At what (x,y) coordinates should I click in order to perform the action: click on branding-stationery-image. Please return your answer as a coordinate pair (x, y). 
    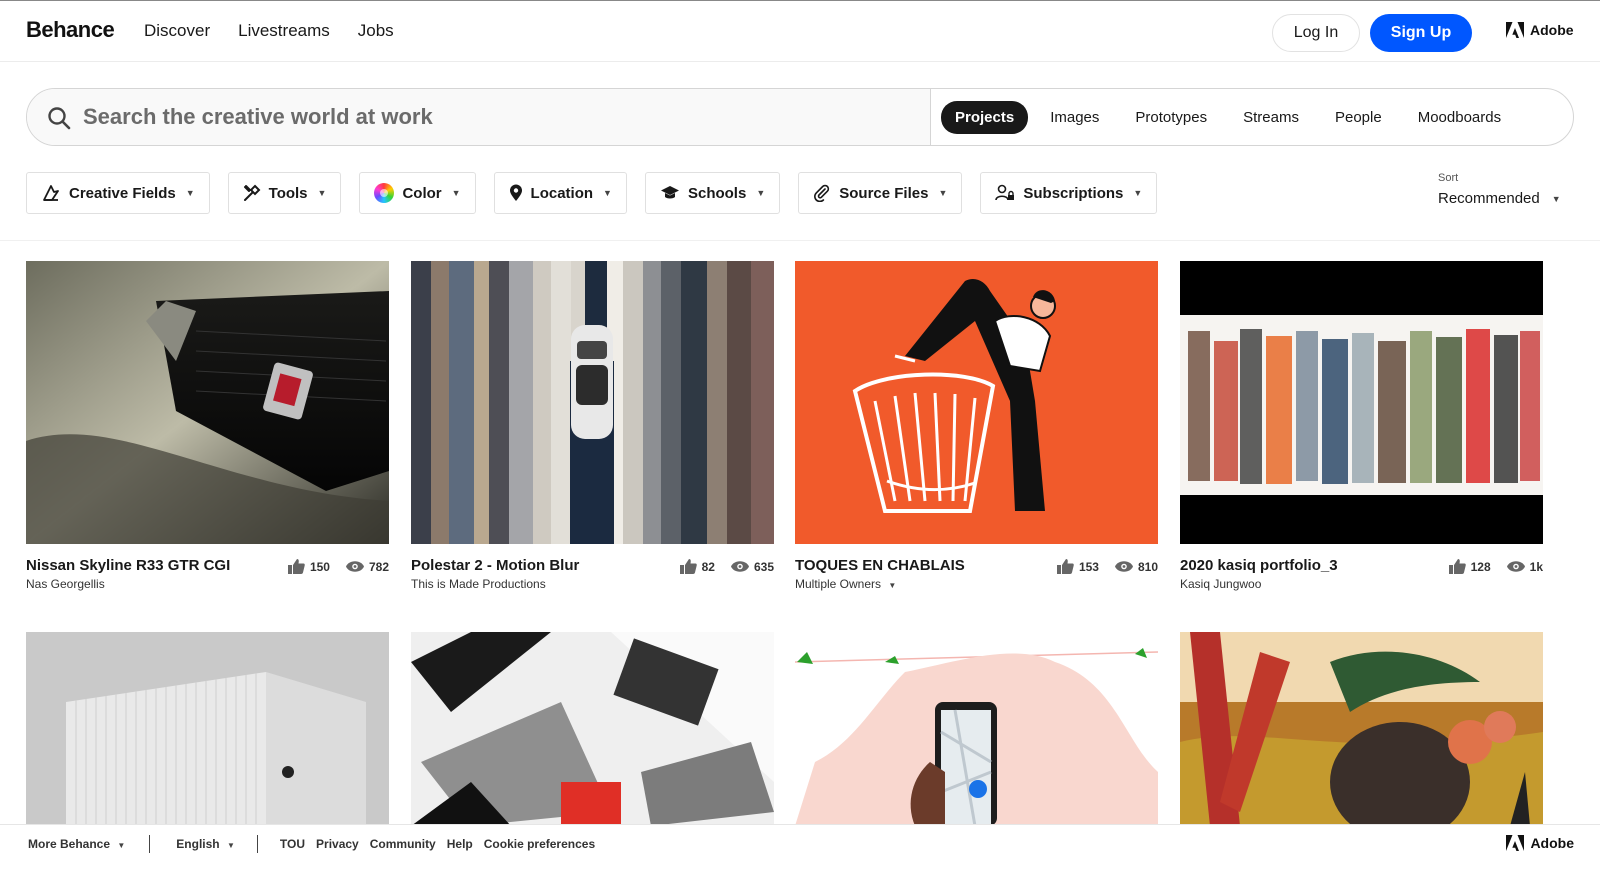
    Looking at the image, I should click on (592, 729).